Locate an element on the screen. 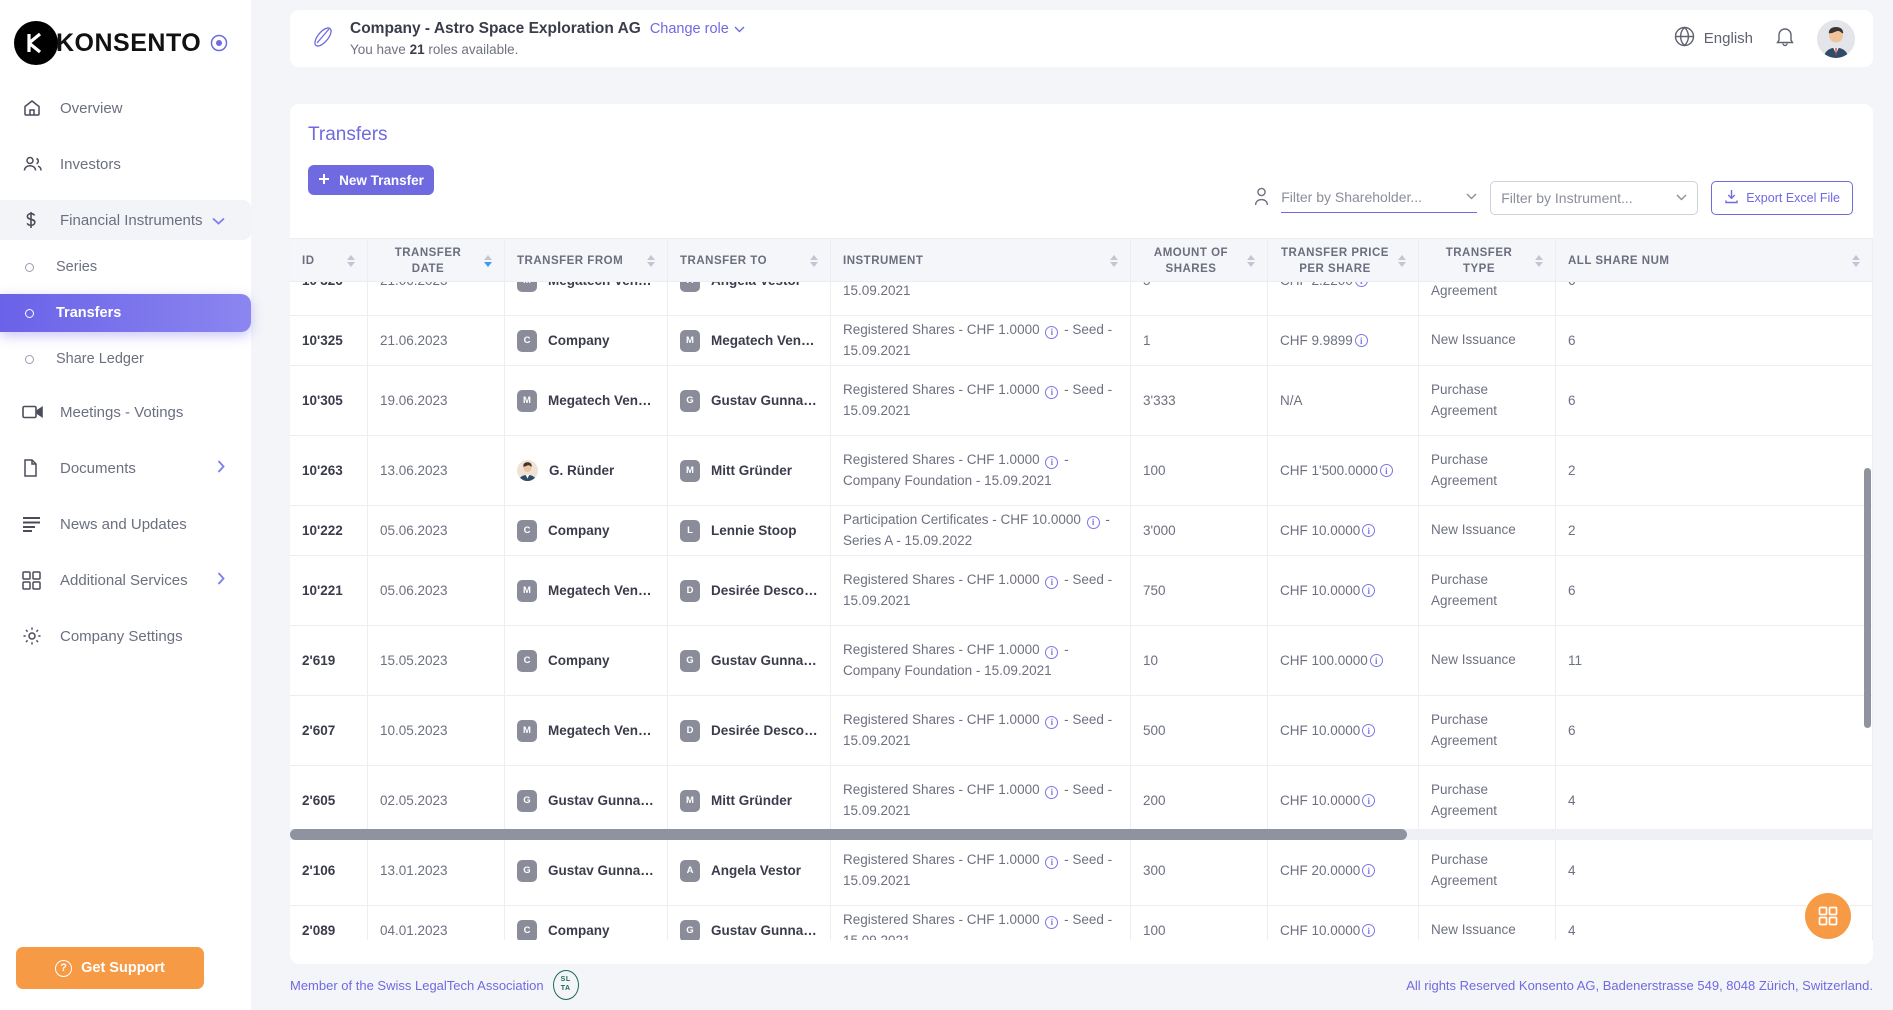 The image size is (1893, 1010). sidebar-item-additional-services: Additional Services is located at coordinates (125, 580).